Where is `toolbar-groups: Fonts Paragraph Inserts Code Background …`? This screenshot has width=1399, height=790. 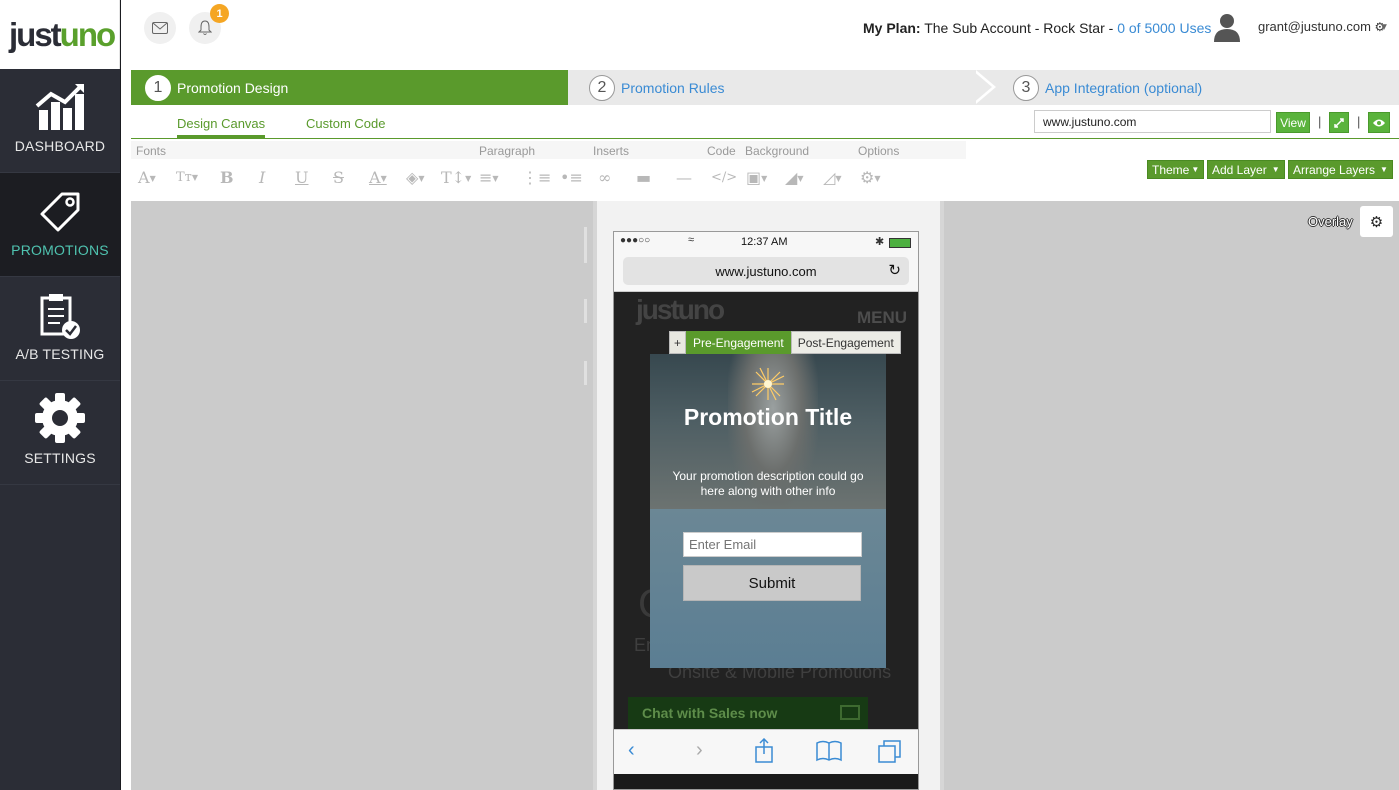 toolbar-groups: Fonts Paragraph Inserts Code Background … is located at coordinates (548, 150).